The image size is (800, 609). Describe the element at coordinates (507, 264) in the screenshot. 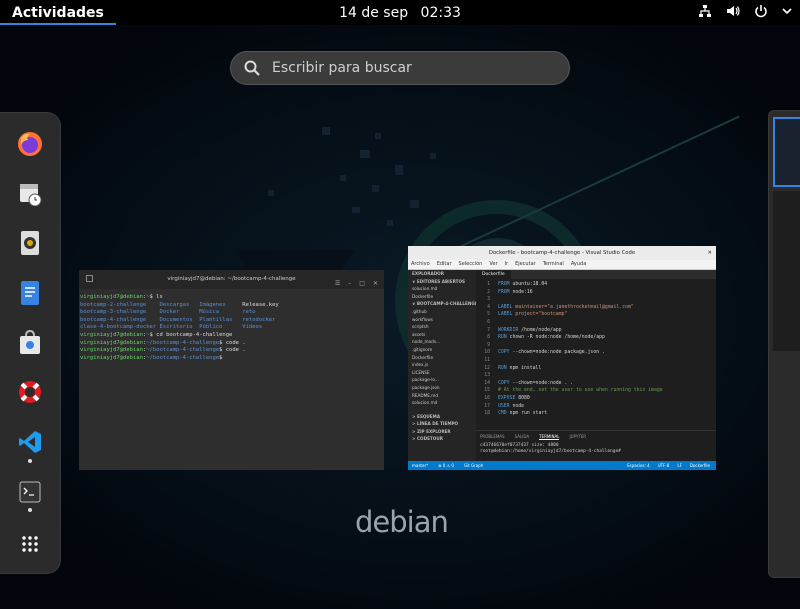

I see `menu-item: Ir` at that location.